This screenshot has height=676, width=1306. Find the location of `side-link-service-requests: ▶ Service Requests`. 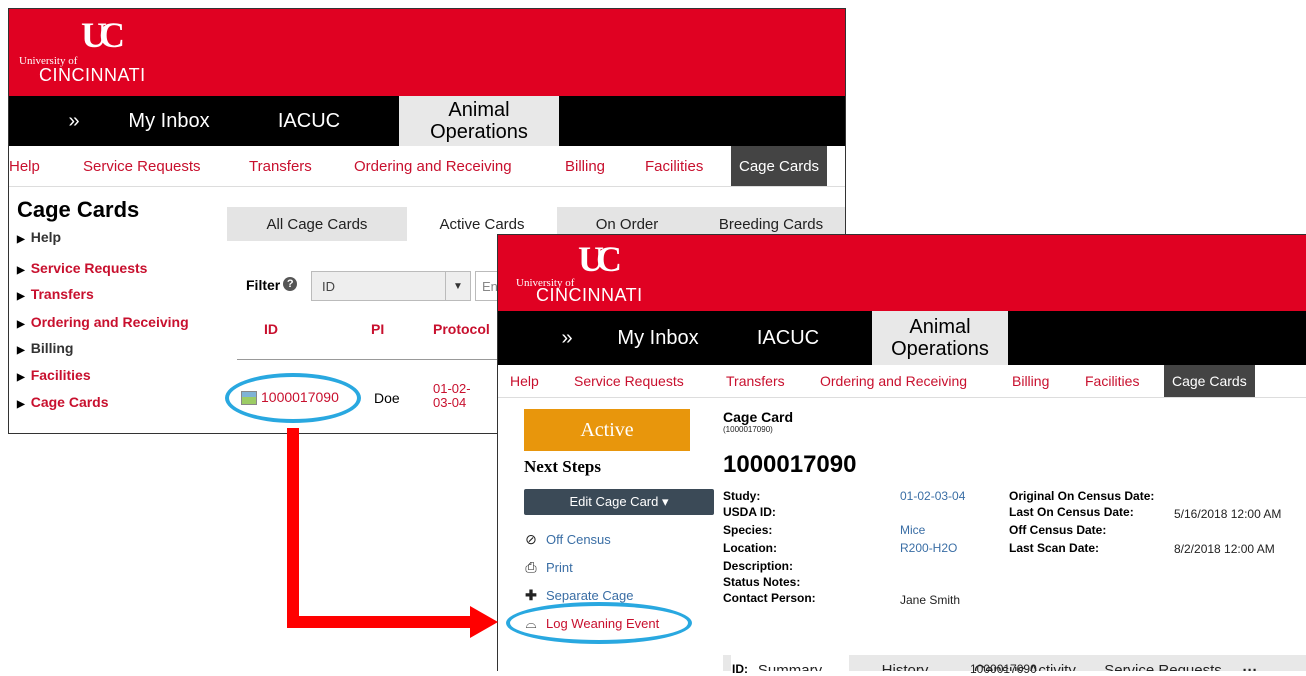

side-link-service-requests: ▶ Service Requests is located at coordinates (82, 268).